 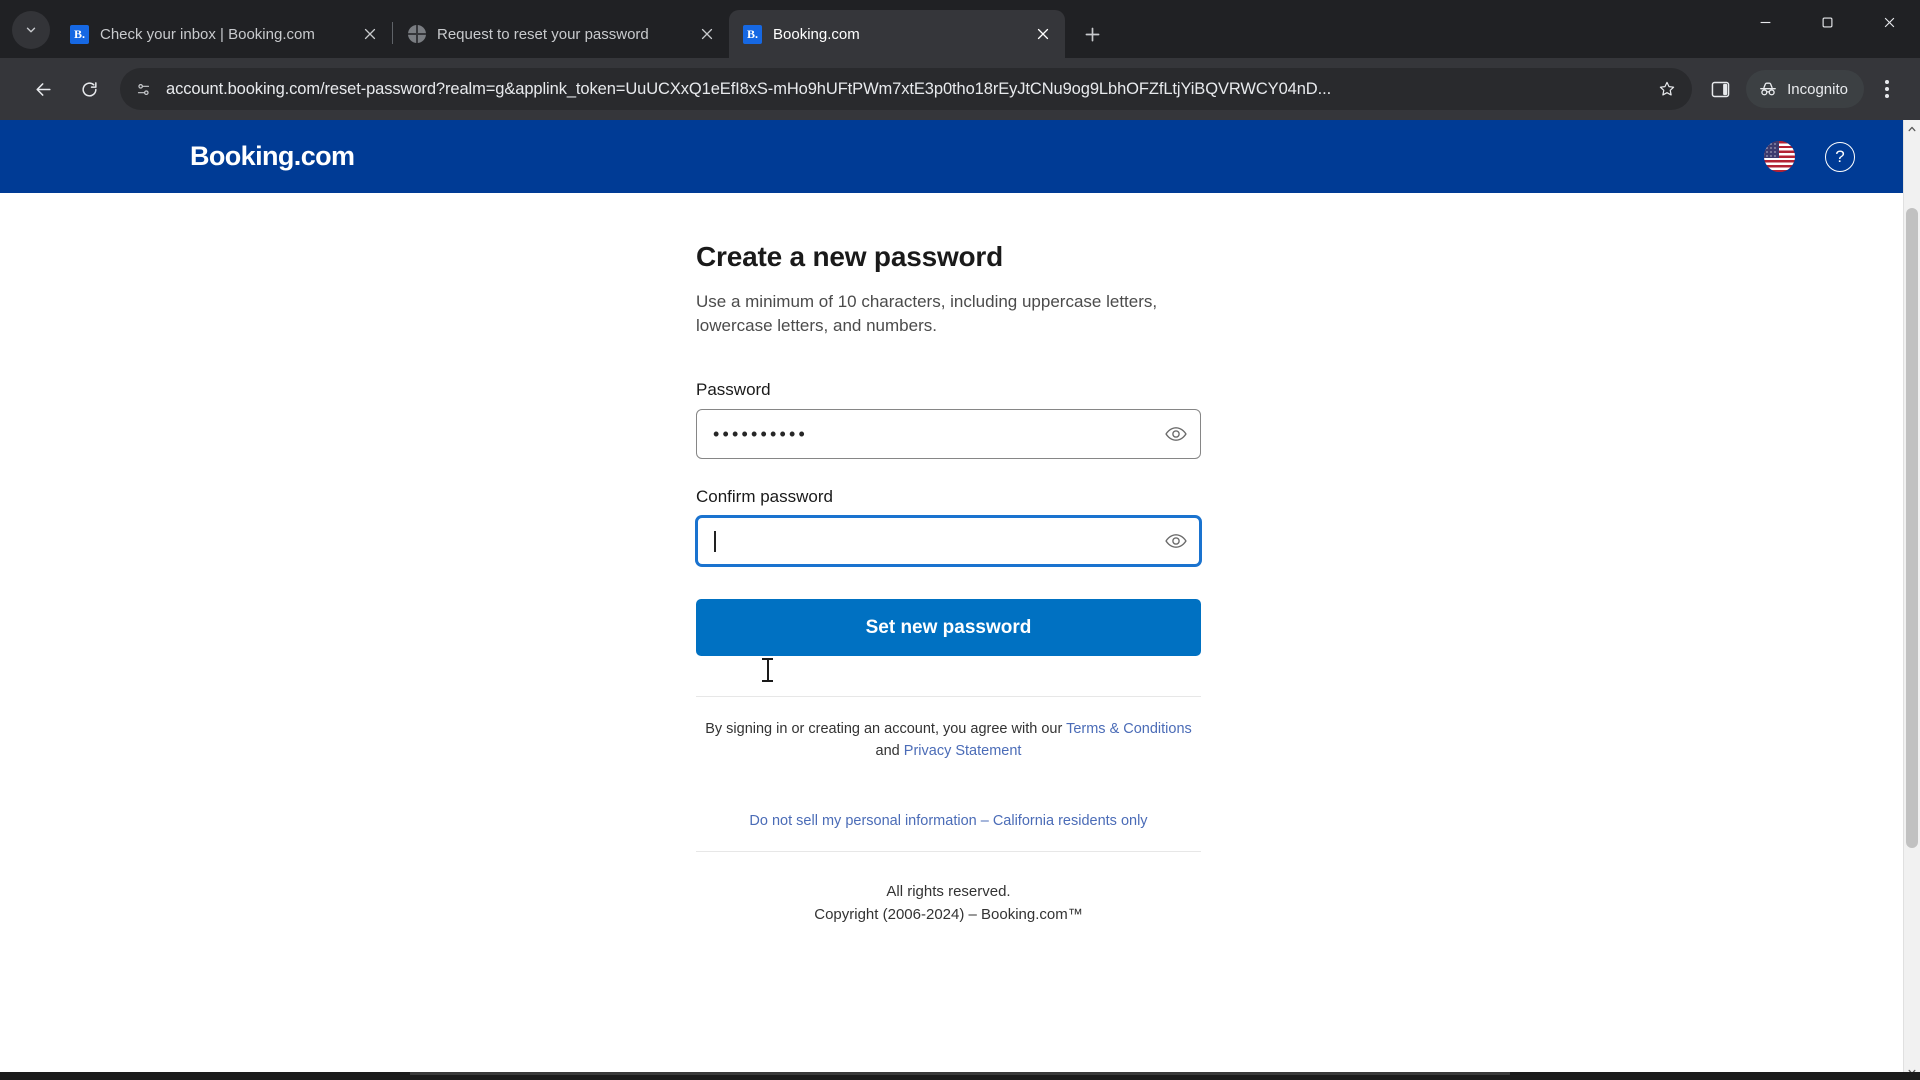 I want to click on close-window-button, so click(x=1889, y=22).